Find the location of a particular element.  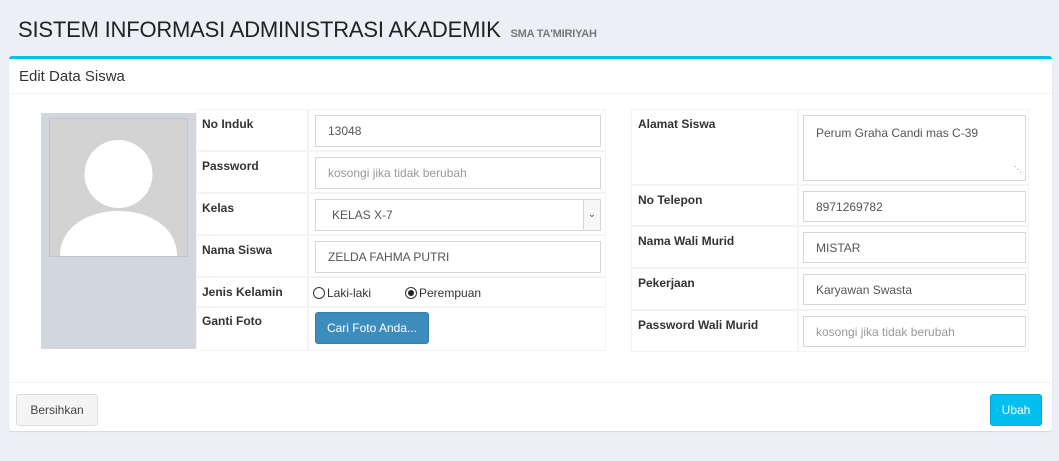

nama-siswa-label: Nama Siswa is located at coordinates (237, 250).